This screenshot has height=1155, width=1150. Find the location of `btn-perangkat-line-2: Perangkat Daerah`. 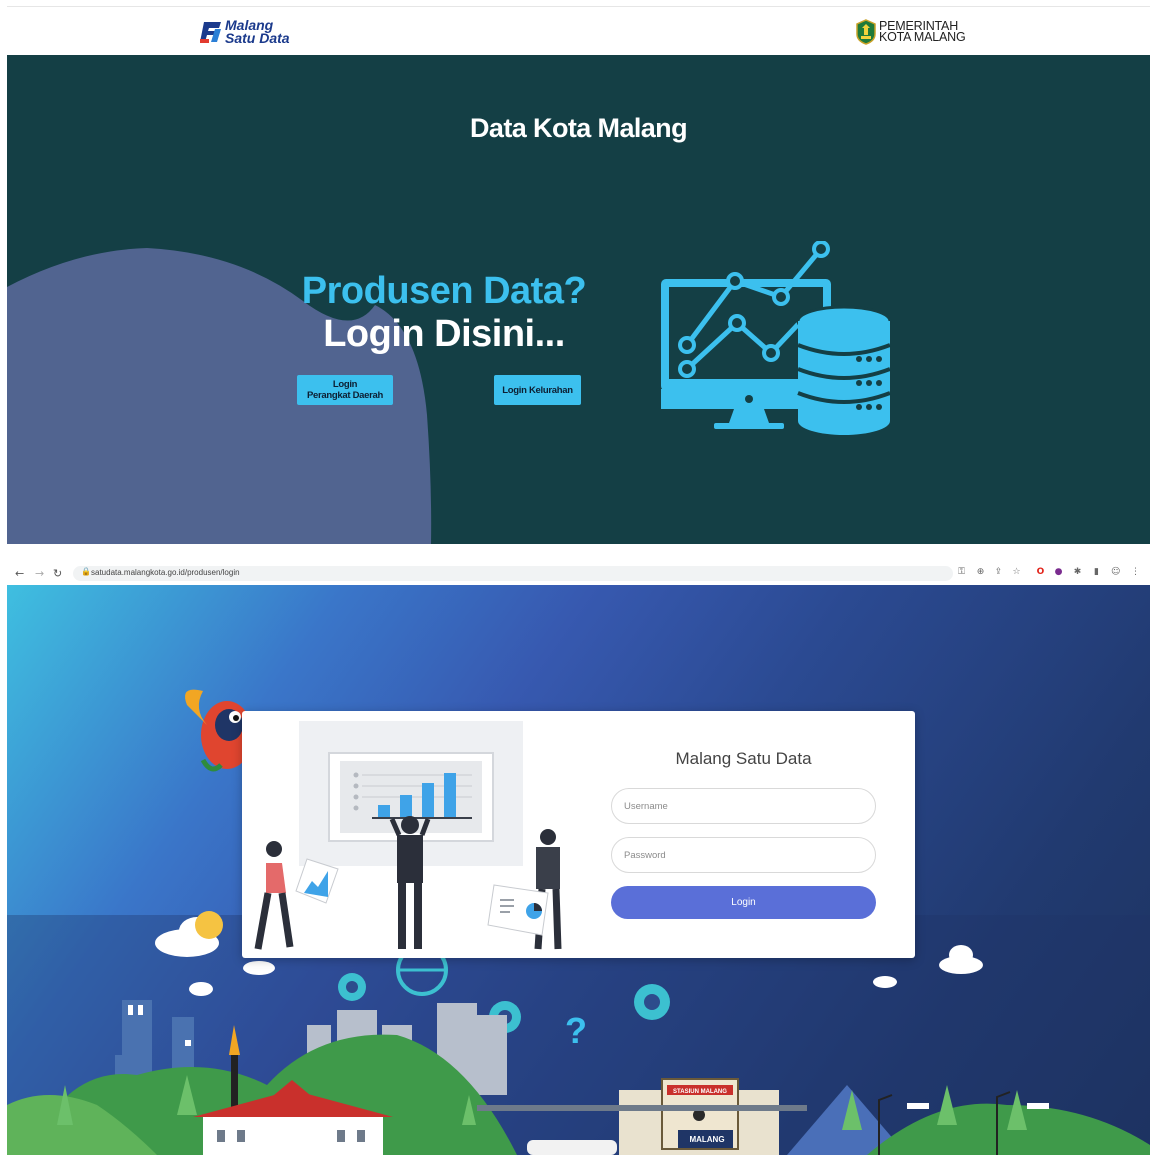

btn-perangkat-line-2: Perangkat Daerah is located at coordinates (345, 395).